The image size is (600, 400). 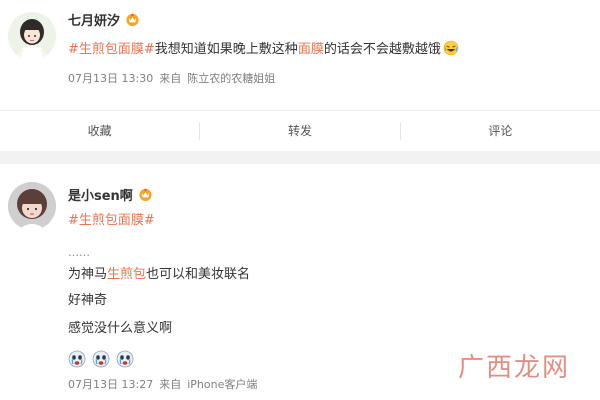 What do you see at coordinates (513, 368) in the screenshot?
I see `site-watermark: 广西龙网` at bounding box center [513, 368].